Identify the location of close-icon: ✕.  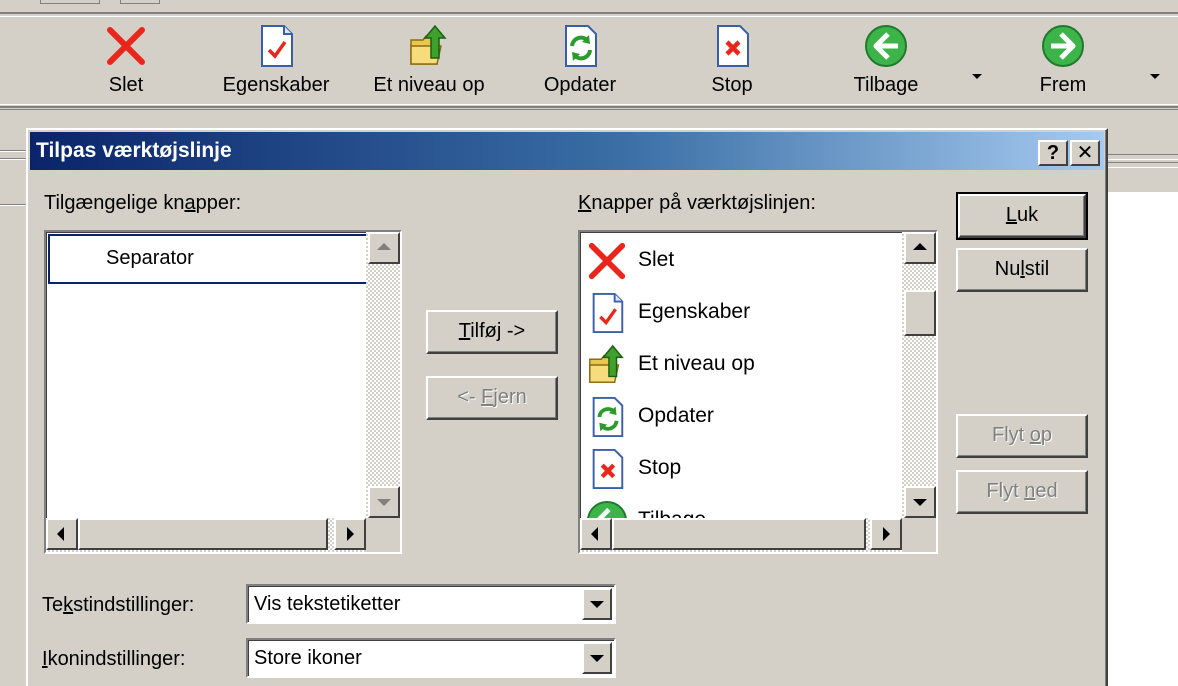
(1085, 153).